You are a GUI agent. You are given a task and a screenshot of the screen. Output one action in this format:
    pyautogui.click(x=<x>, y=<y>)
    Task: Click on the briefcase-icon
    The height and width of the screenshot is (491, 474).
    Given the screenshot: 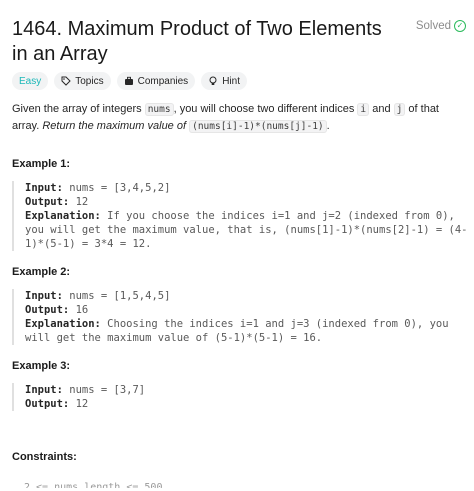 What is the action you would take?
    pyautogui.click(x=128, y=80)
    